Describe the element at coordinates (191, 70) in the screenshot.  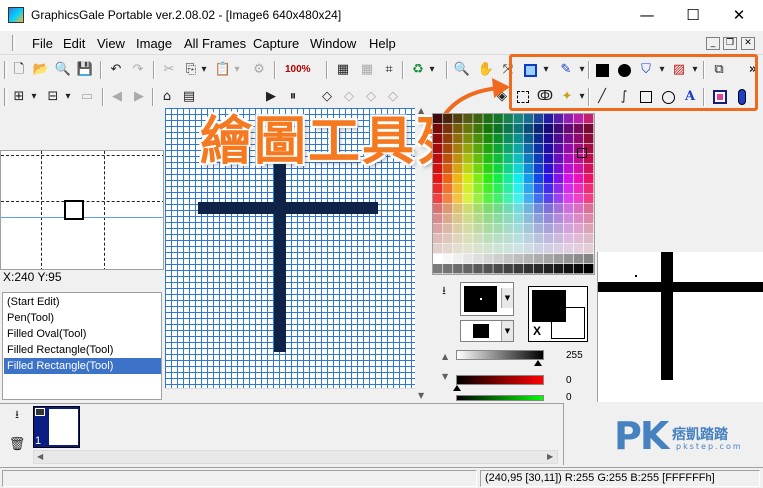
I see `copy-icon: ⎘` at that location.